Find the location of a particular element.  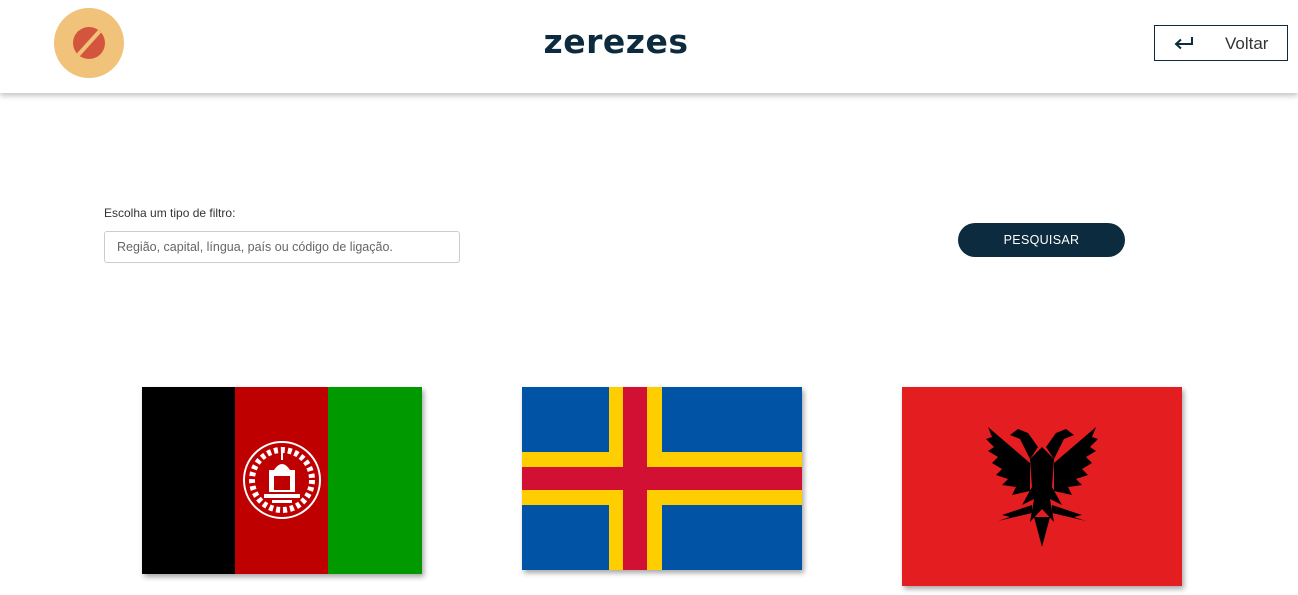

flag-card-aland is located at coordinates (662, 478).